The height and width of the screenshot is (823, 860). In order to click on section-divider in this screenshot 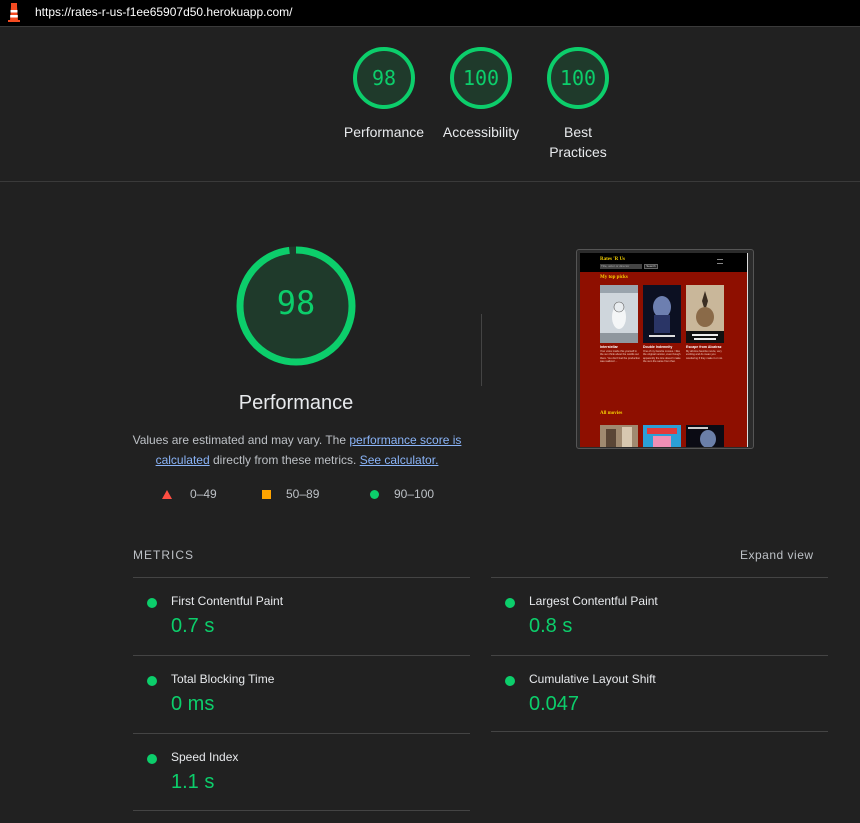, I will do `click(430, 181)`.